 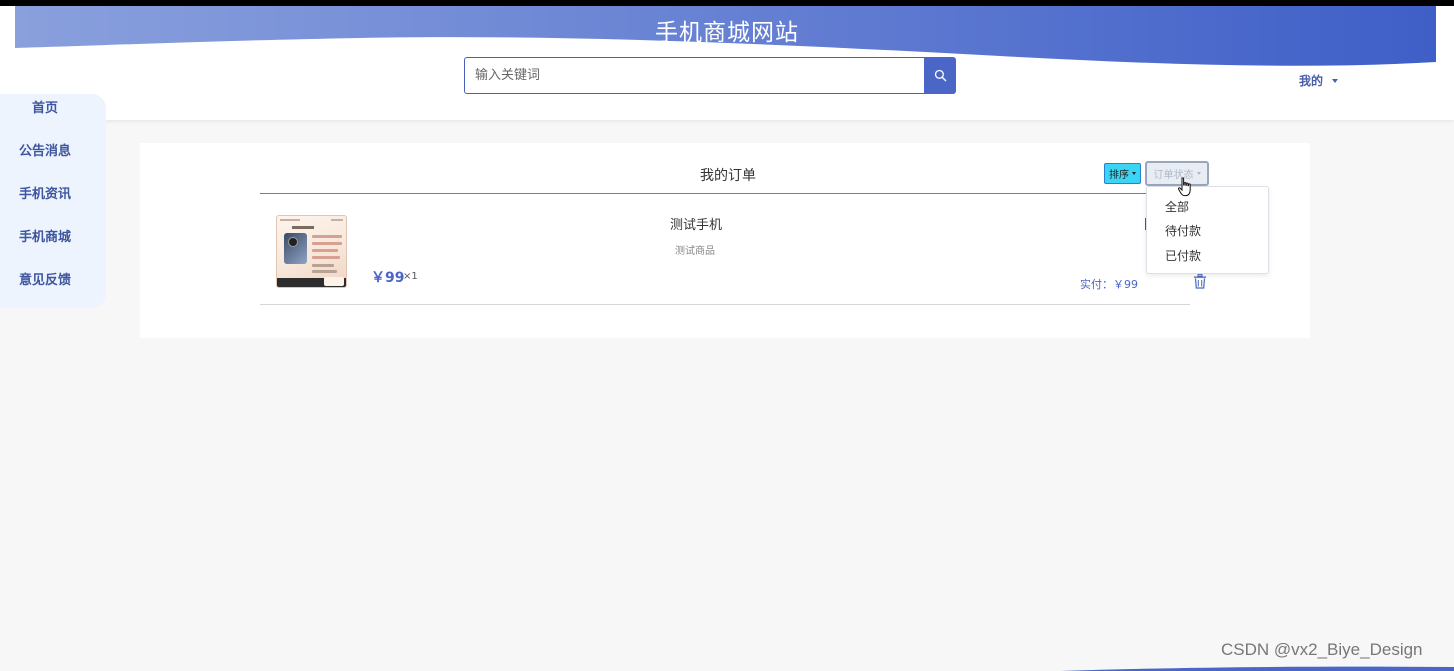 I want to click on search-button, so click(x=940, y=75).